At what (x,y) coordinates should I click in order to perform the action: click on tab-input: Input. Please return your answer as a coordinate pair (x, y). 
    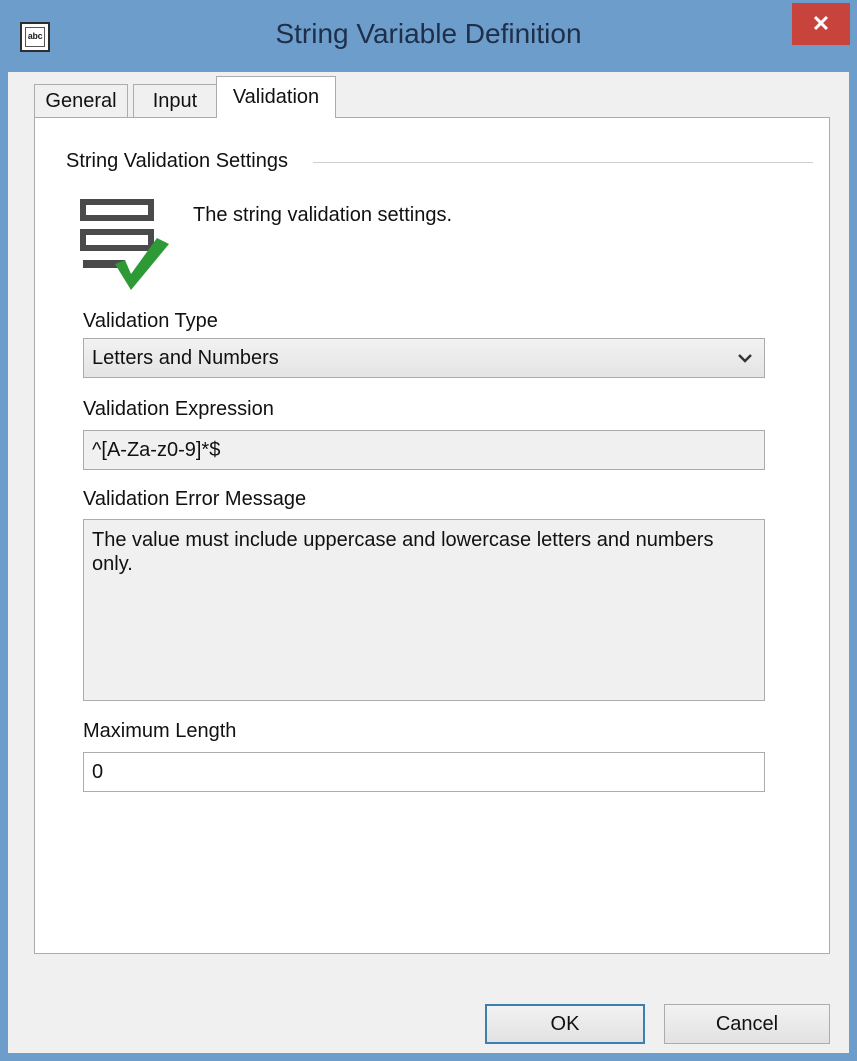
    Looking at the image, I should click on (175, 101).